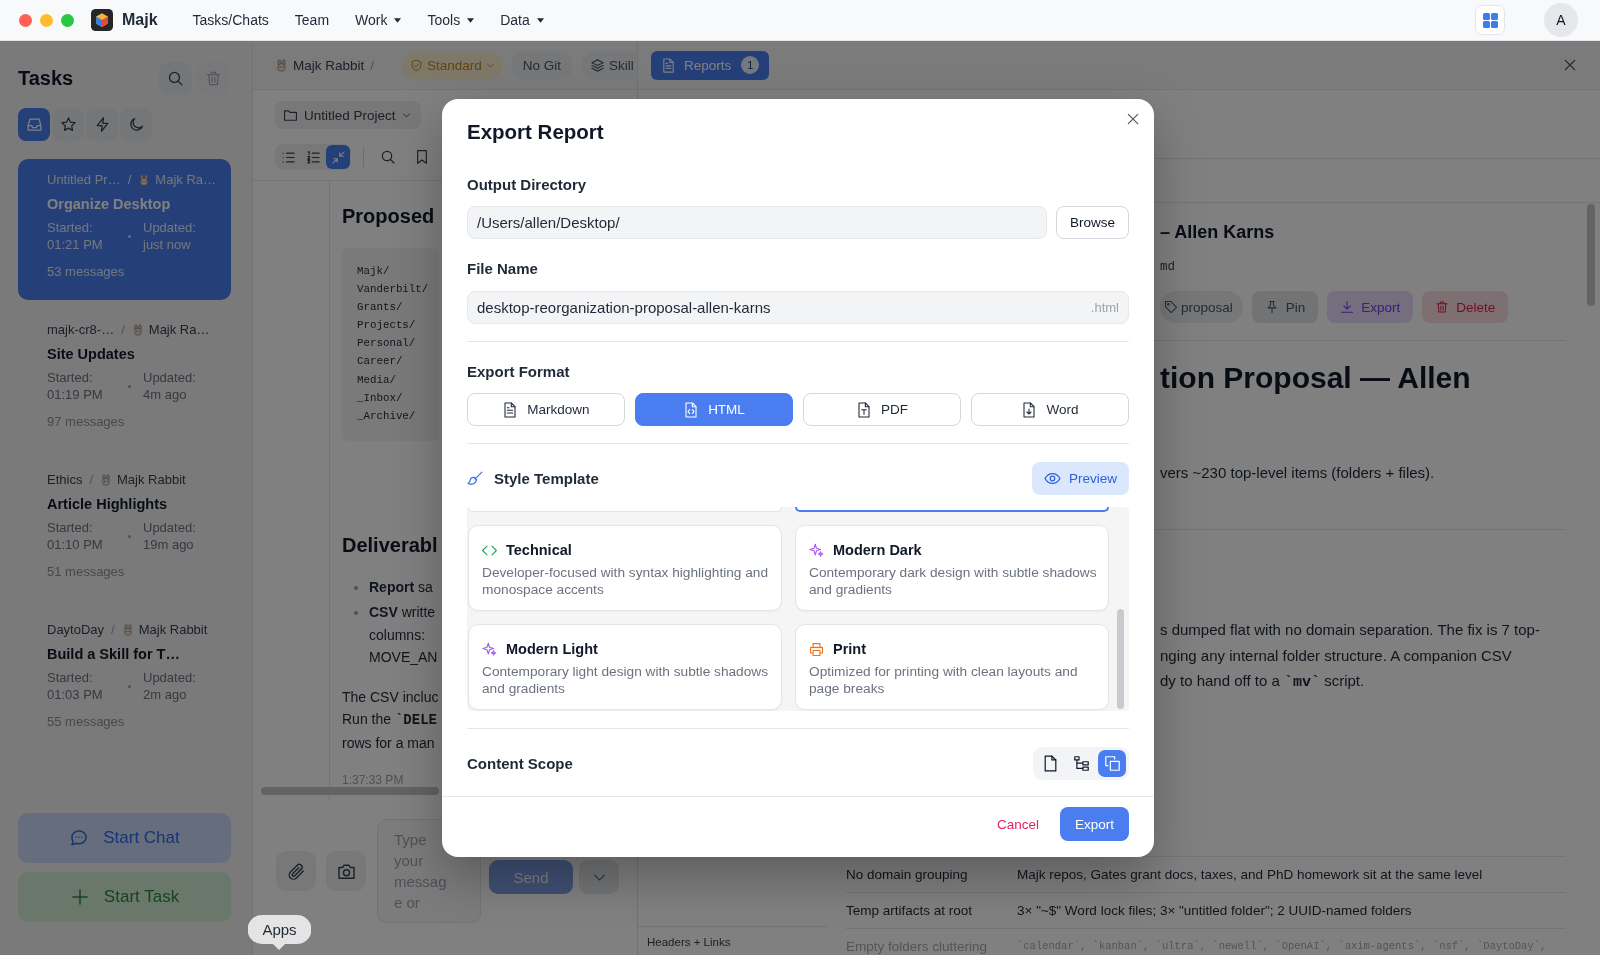  I want to click on browse-button: Browse, so click(1092, 222).